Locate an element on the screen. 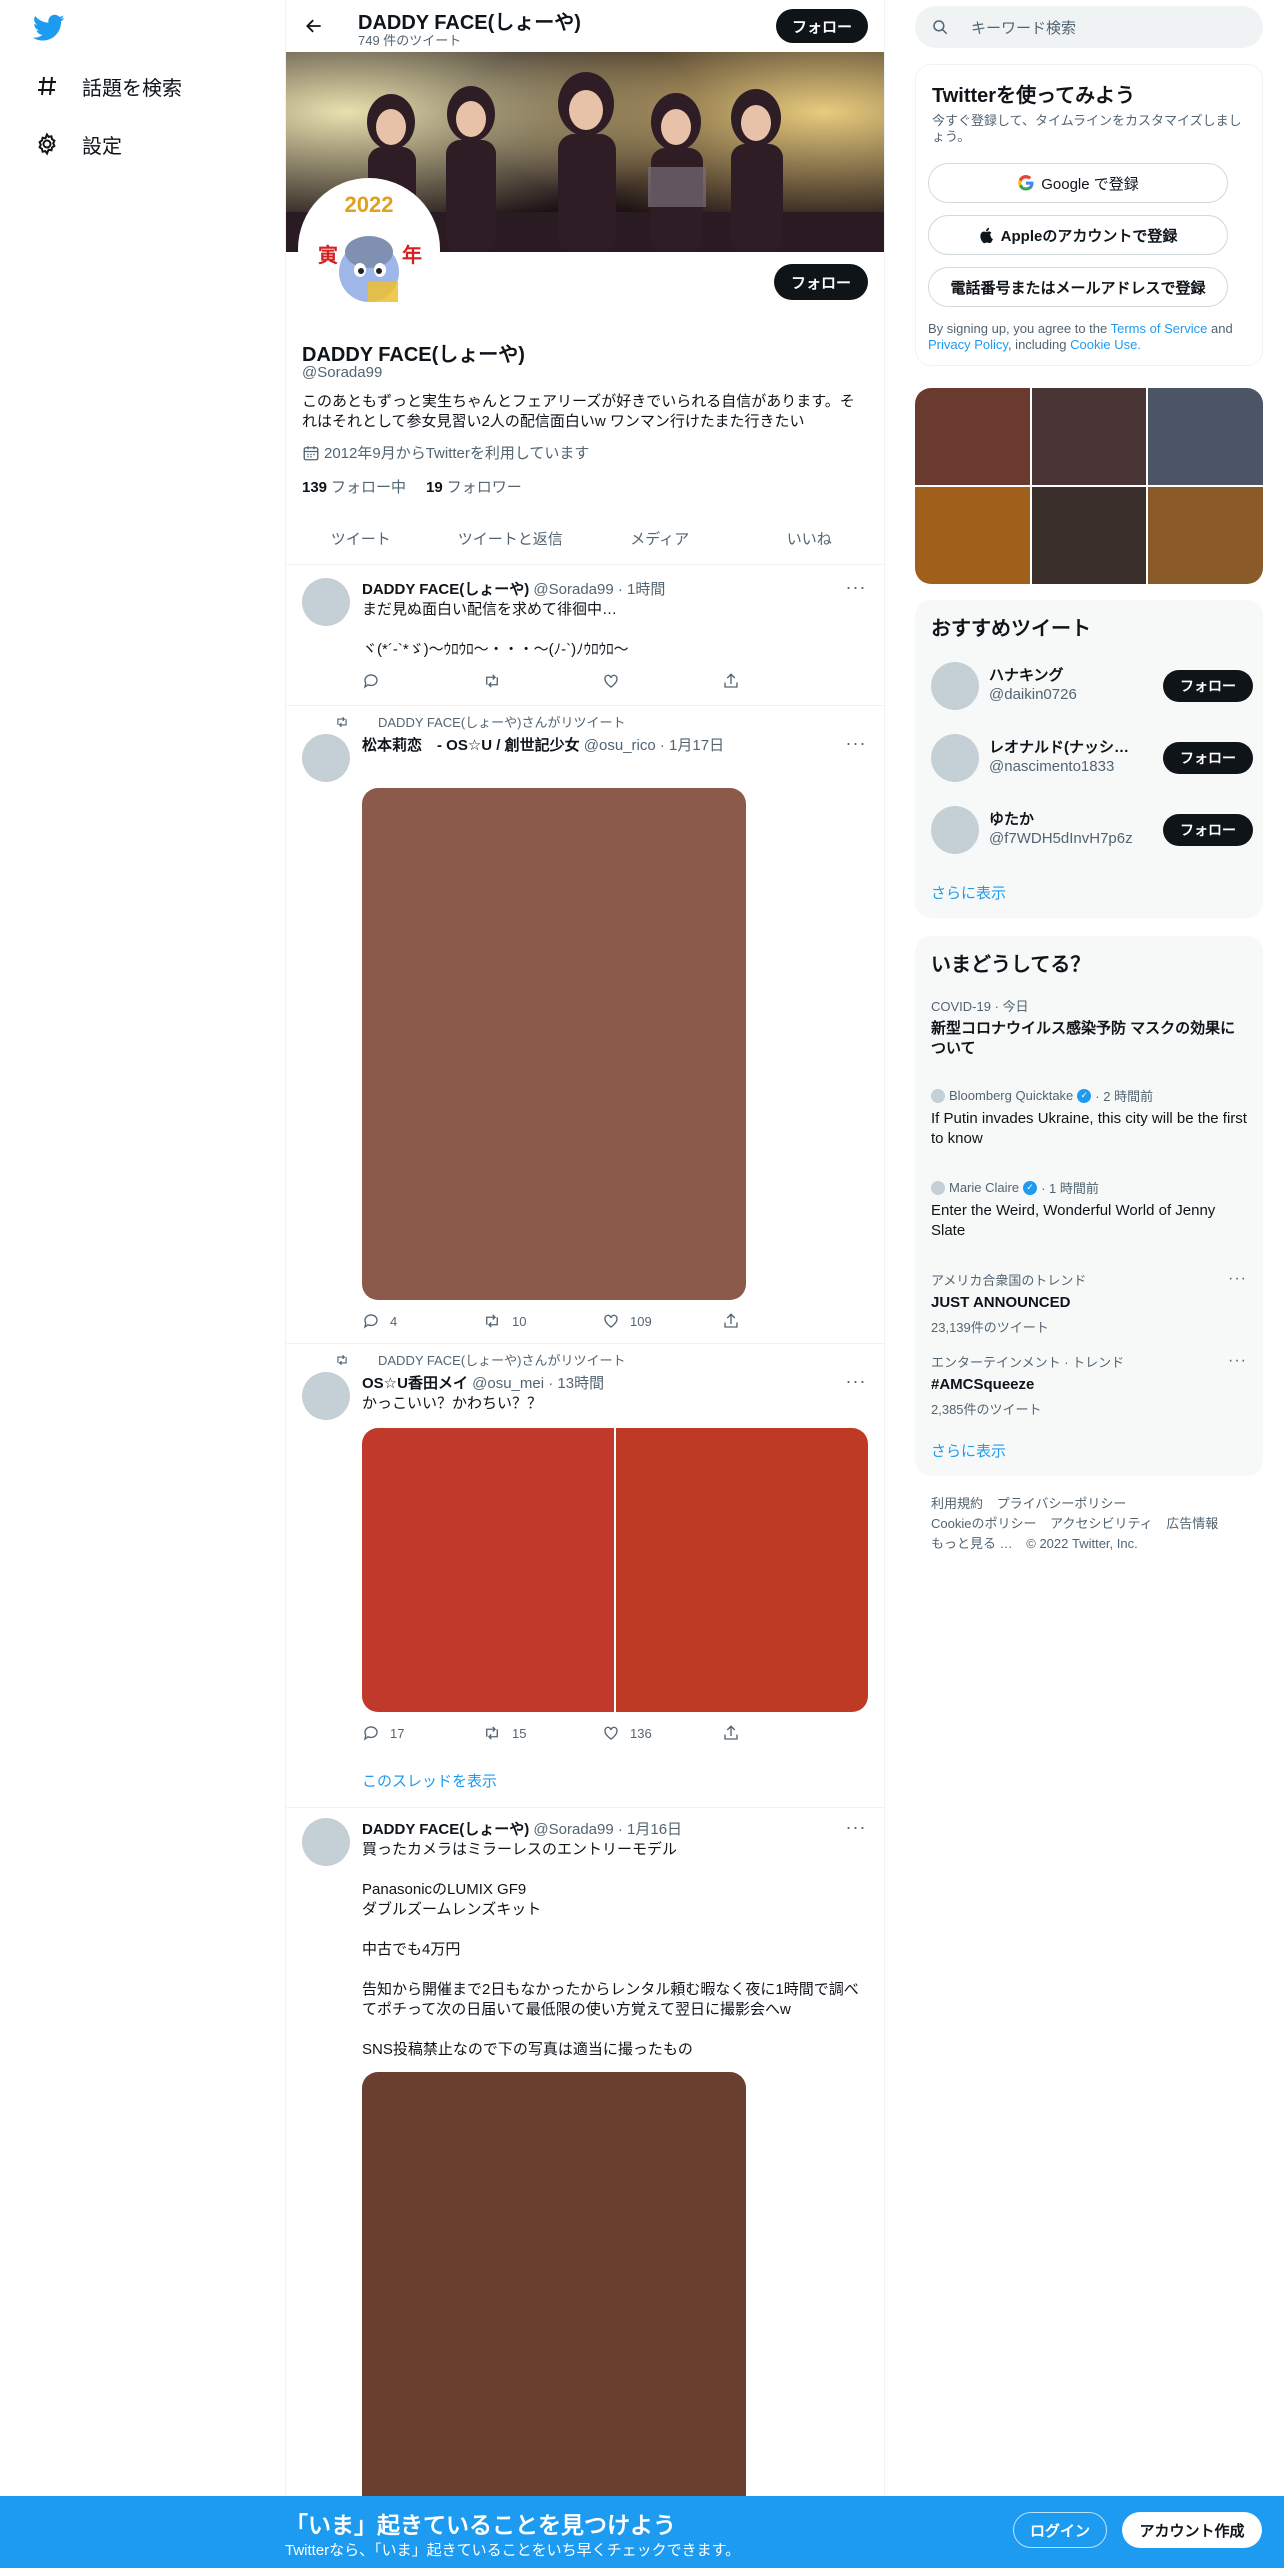  nav-explore: 話題を検索 is located at coordinates (108, 86).